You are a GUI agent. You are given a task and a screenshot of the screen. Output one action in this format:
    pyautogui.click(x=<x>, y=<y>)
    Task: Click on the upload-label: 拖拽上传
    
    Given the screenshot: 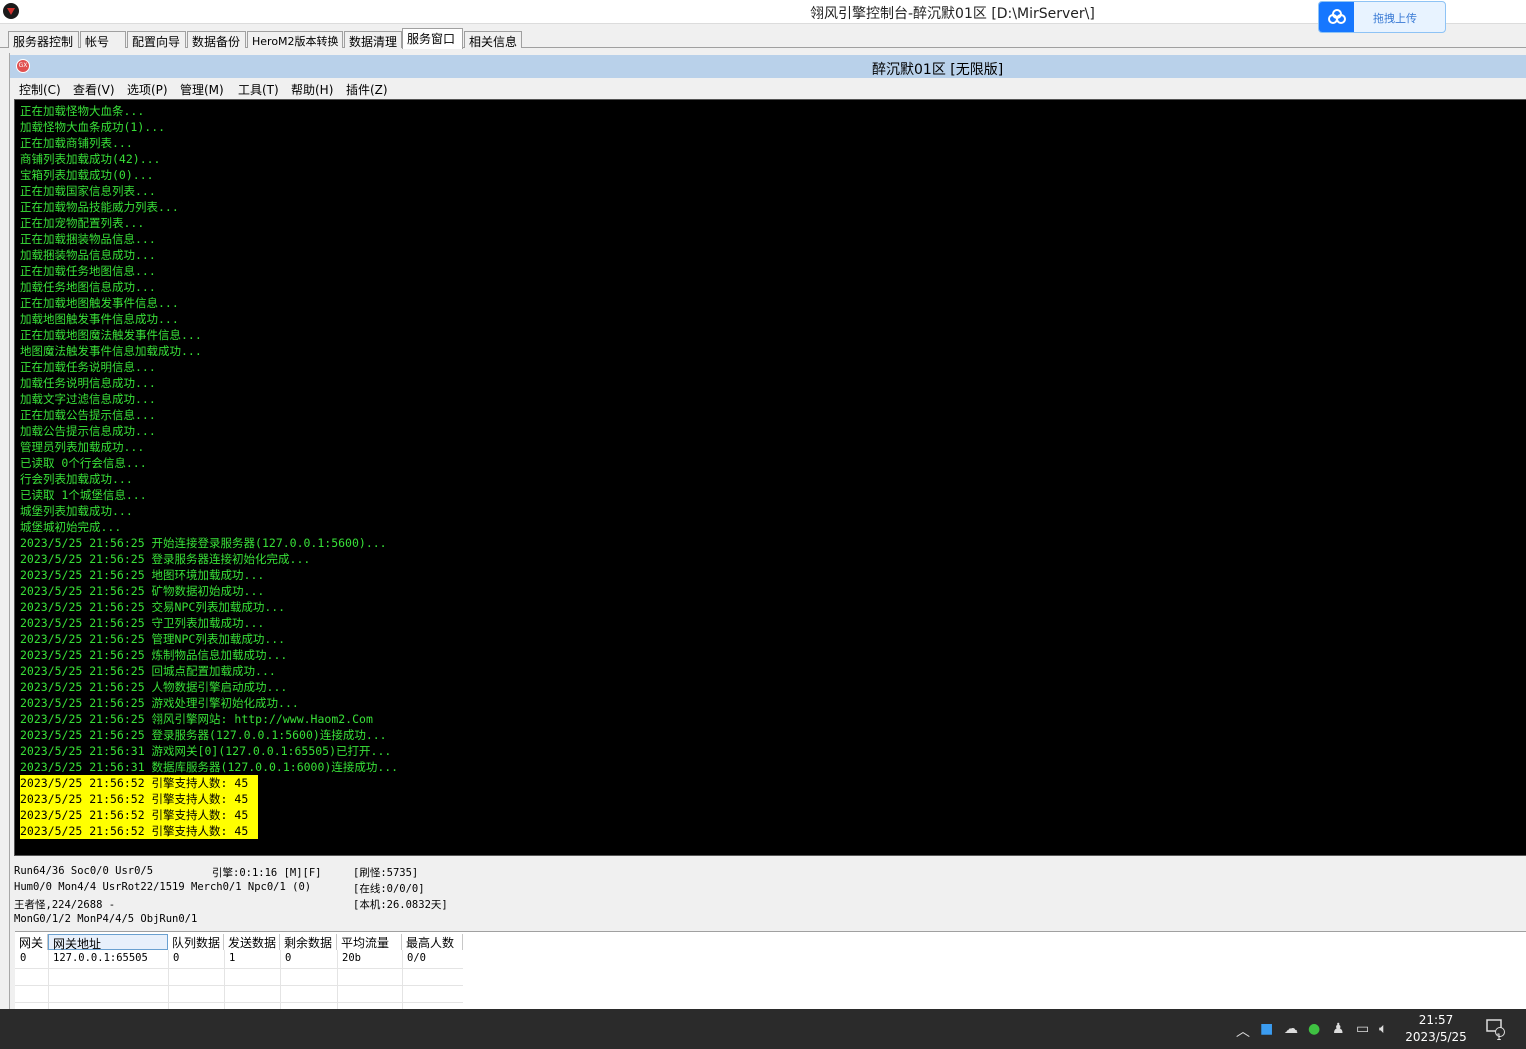 What is the action you would take?
    pyautogui.click(x=1395, y=18)
    